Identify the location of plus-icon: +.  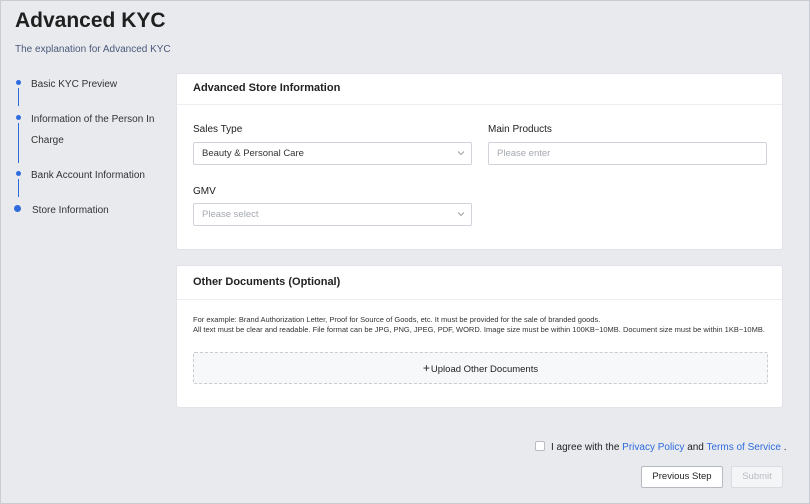
(426, 368).